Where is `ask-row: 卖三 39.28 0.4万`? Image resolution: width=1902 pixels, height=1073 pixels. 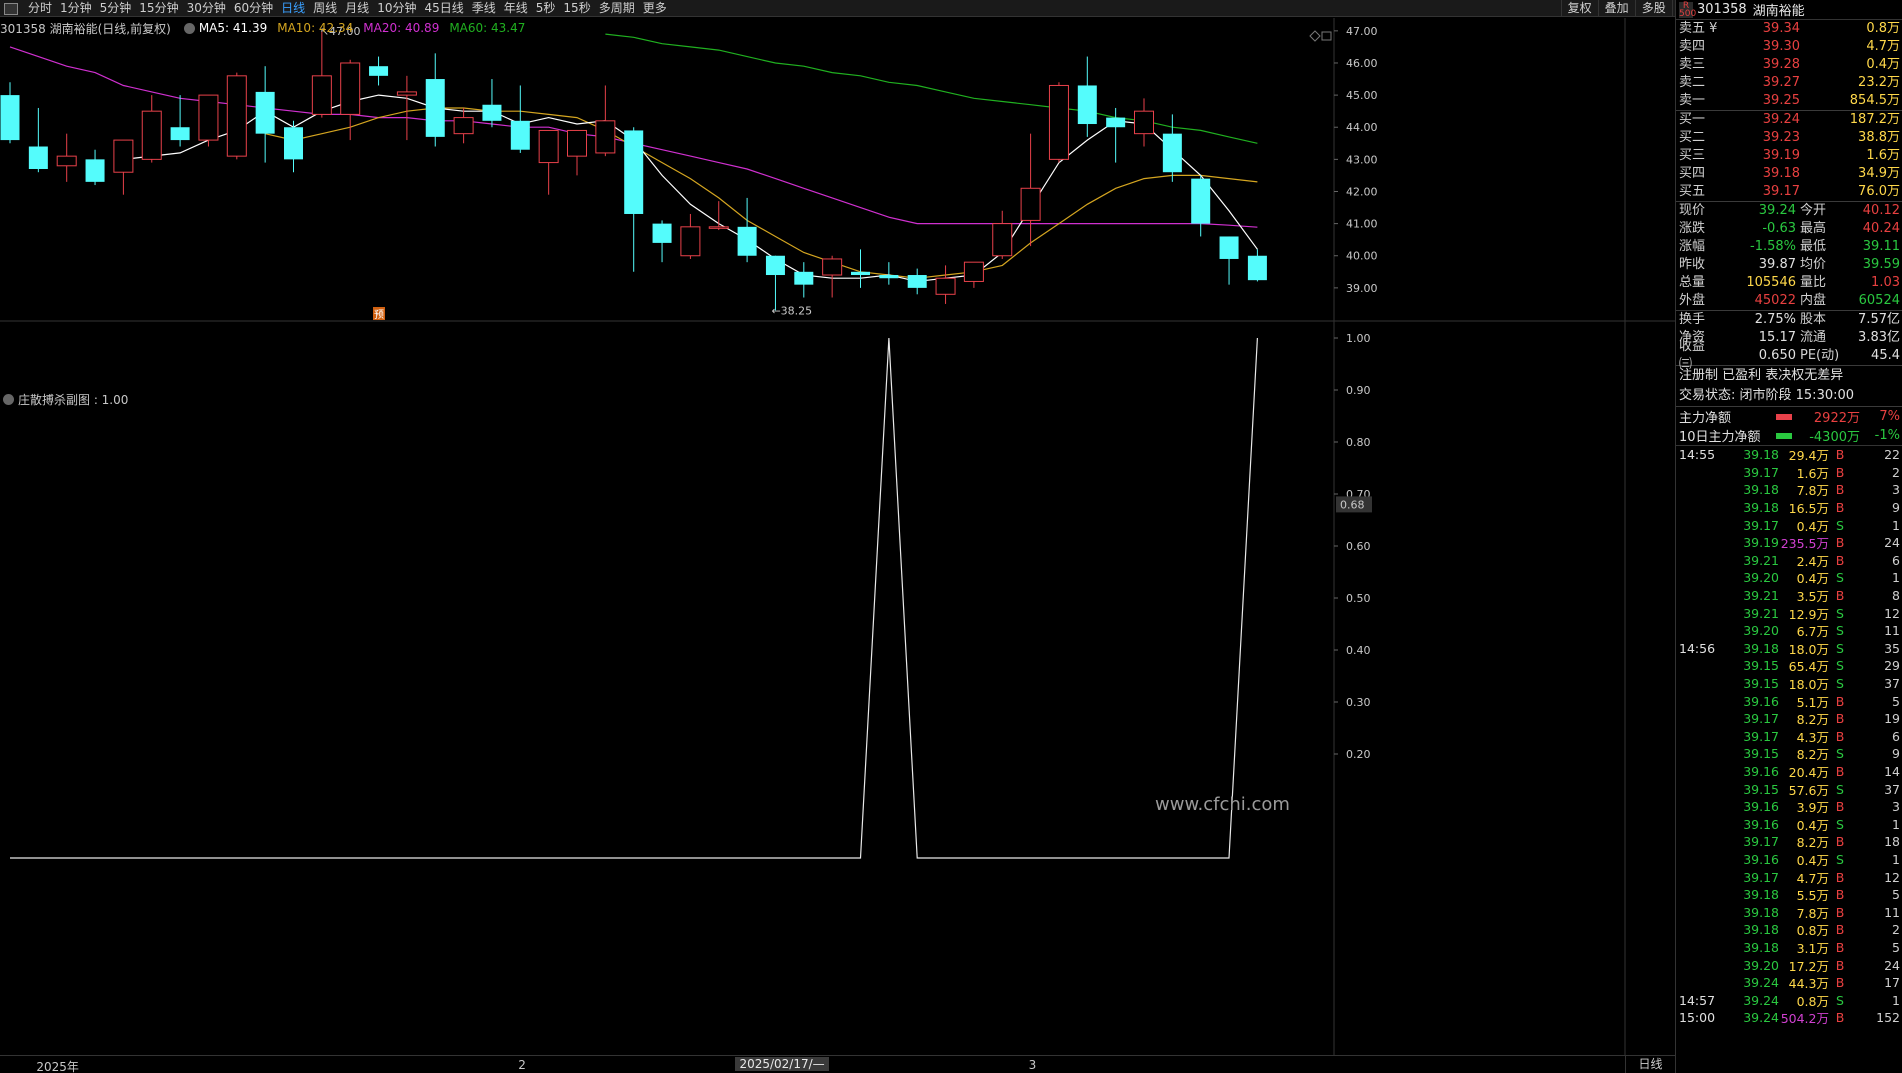 ask-row: 卖三 39.28 0.4万 is located at coordinates (1789, 65).